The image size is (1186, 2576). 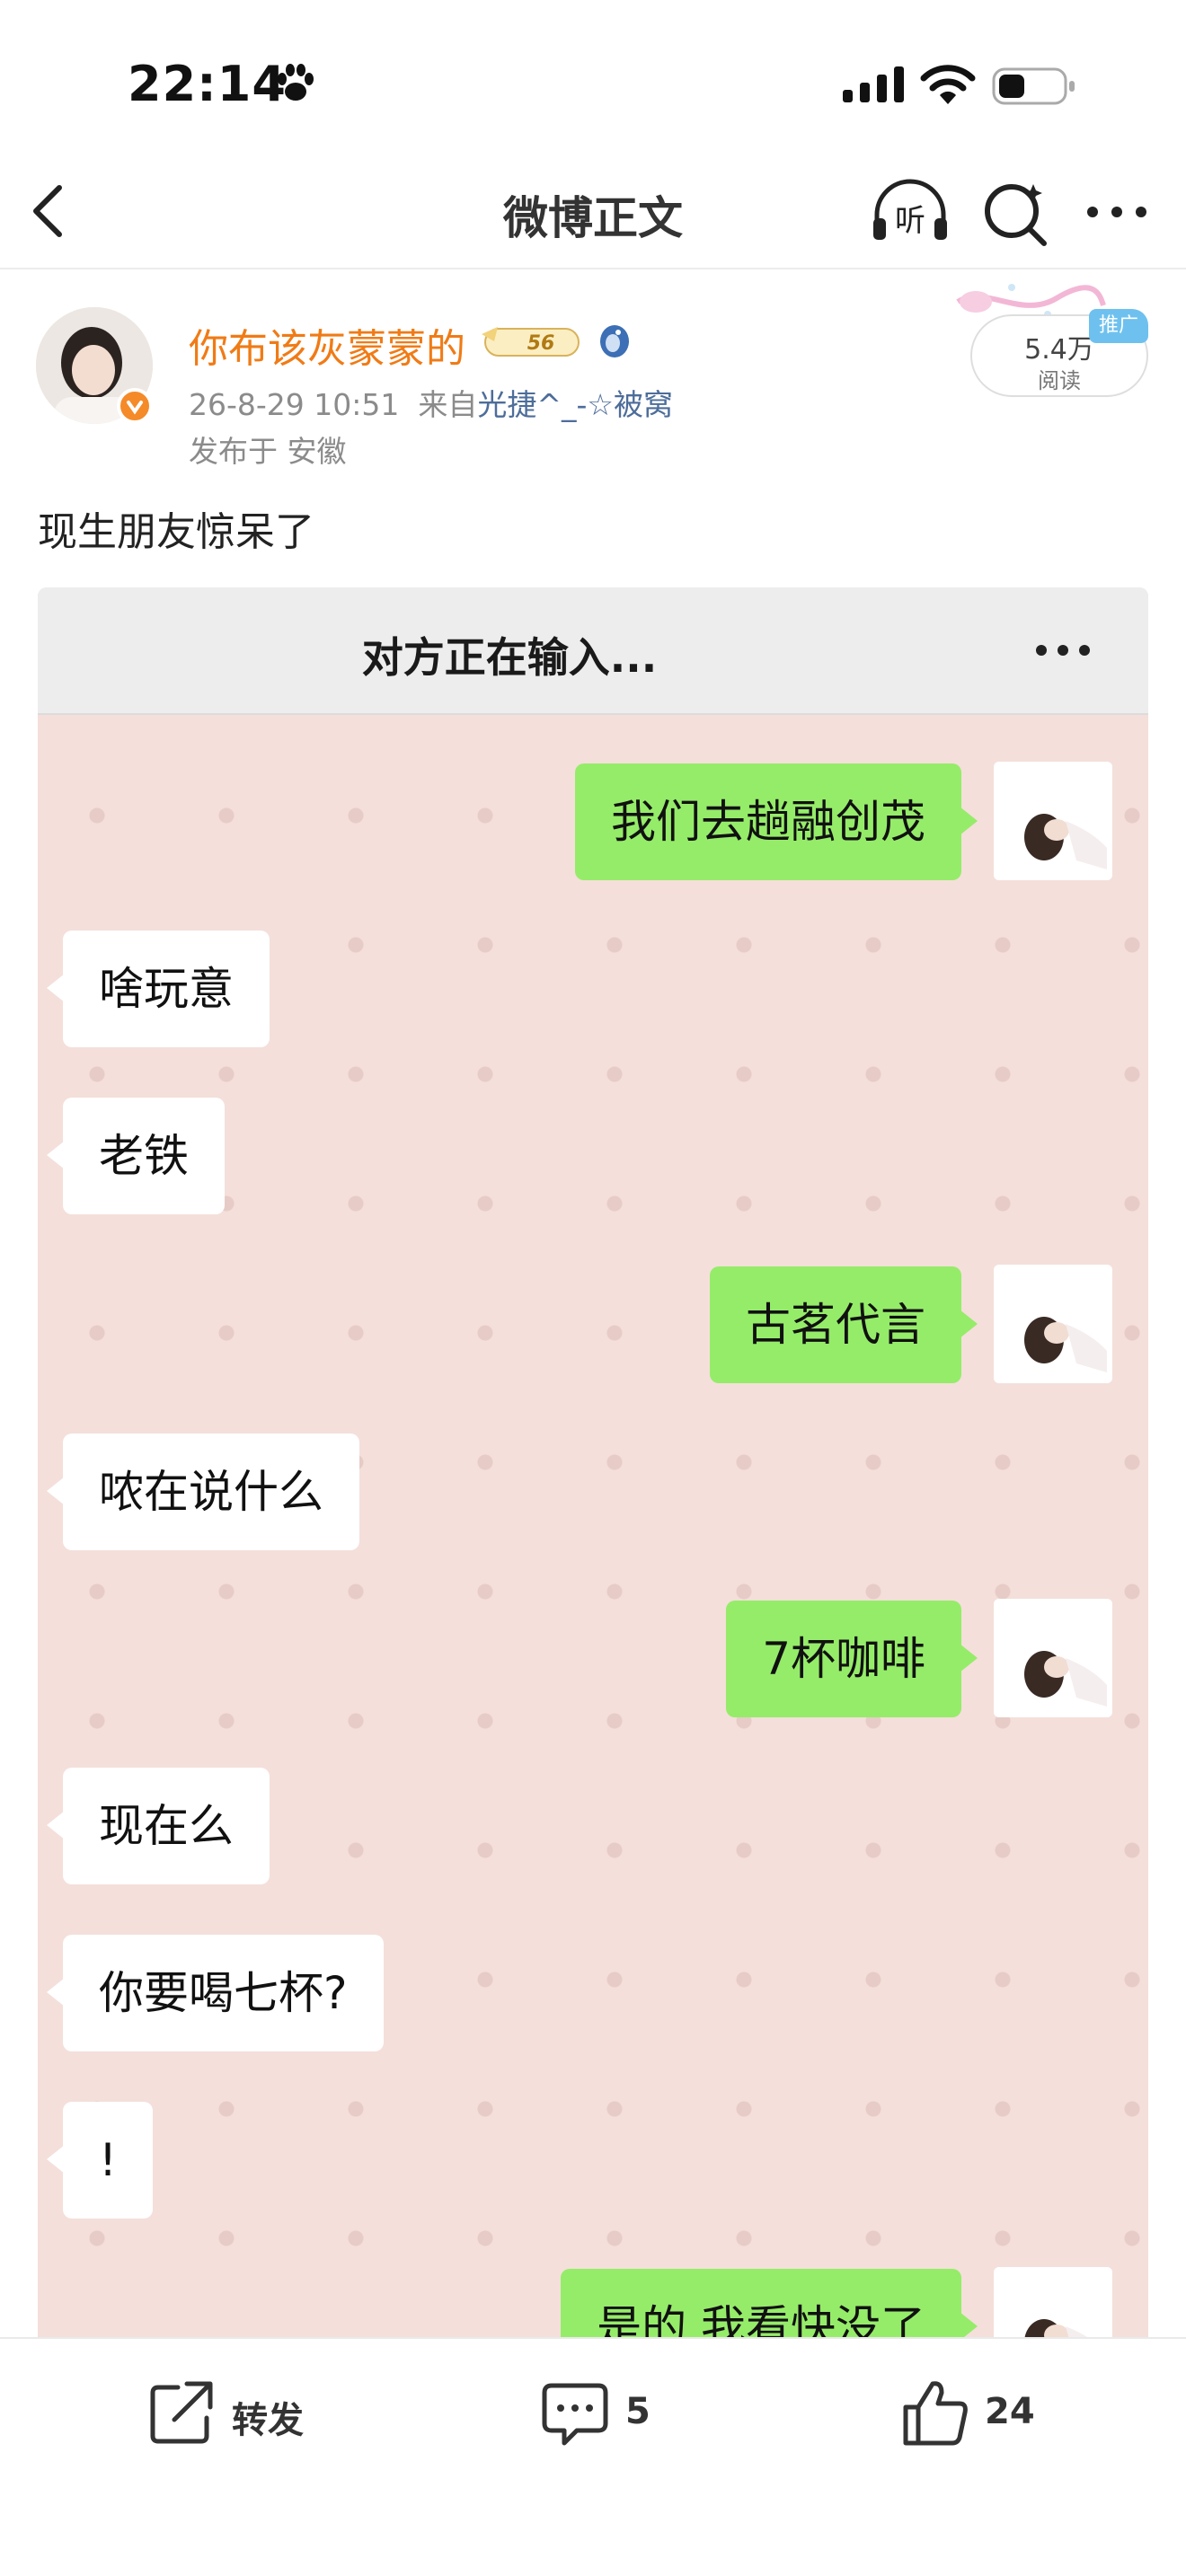 I want to click on author-name: 你布该灰蒙蒙的, so click(x=327, y=345).